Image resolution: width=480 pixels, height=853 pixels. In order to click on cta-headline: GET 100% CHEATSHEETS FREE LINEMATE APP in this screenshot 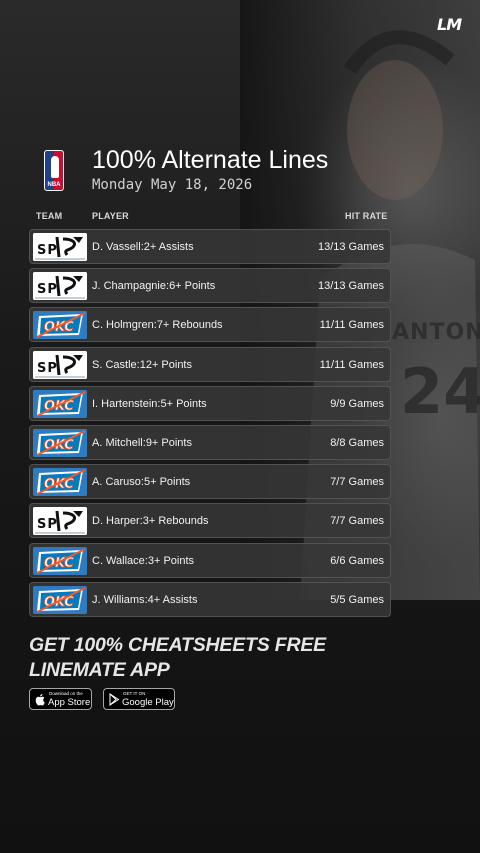, I will do `click(229, 658)`.